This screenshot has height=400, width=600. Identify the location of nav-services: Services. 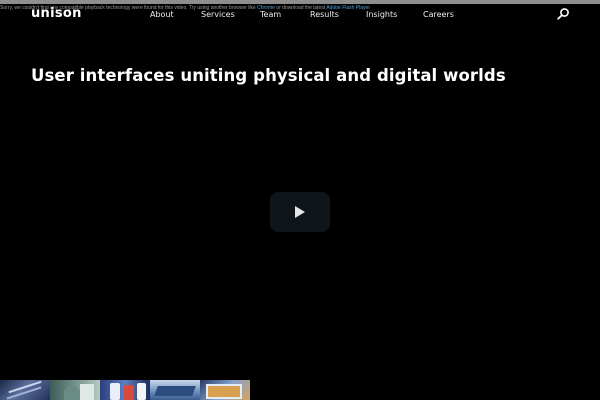
(218, 15).